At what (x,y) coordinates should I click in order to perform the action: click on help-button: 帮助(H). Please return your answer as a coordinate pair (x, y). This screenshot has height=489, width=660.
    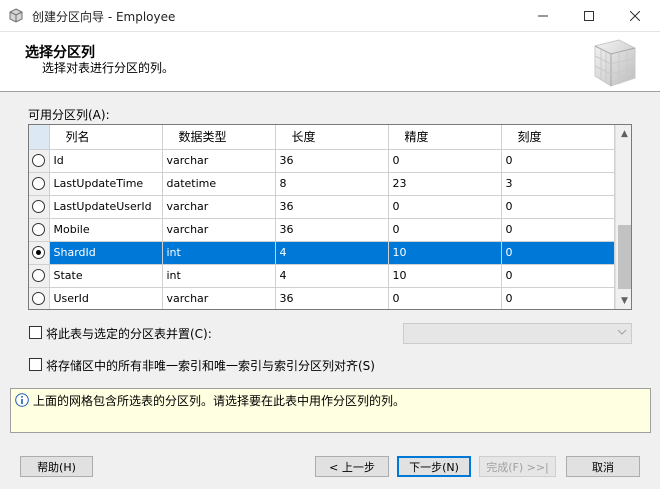
    Looking at the image, I should click on (56, 466).